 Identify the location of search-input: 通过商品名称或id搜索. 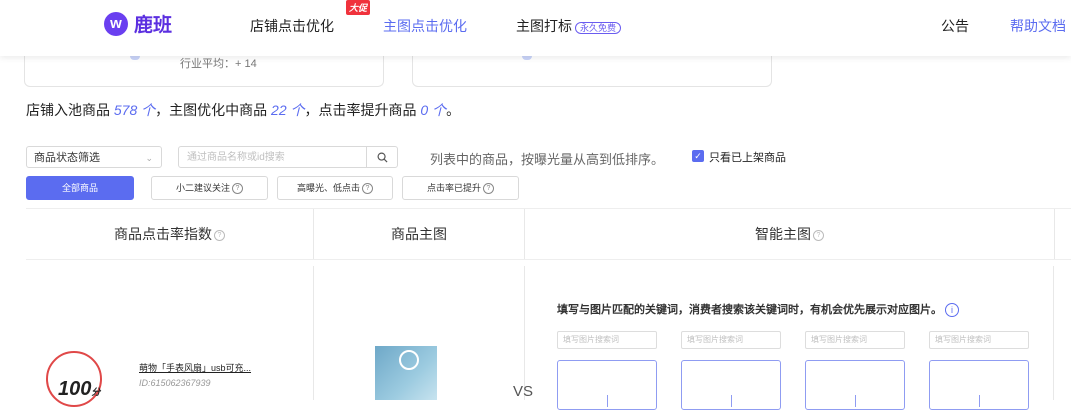
(272, 157).